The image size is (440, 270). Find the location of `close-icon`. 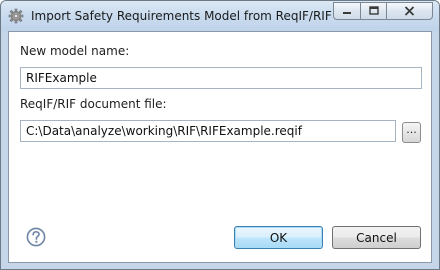

close-icon is located at coordinates (409, 11).